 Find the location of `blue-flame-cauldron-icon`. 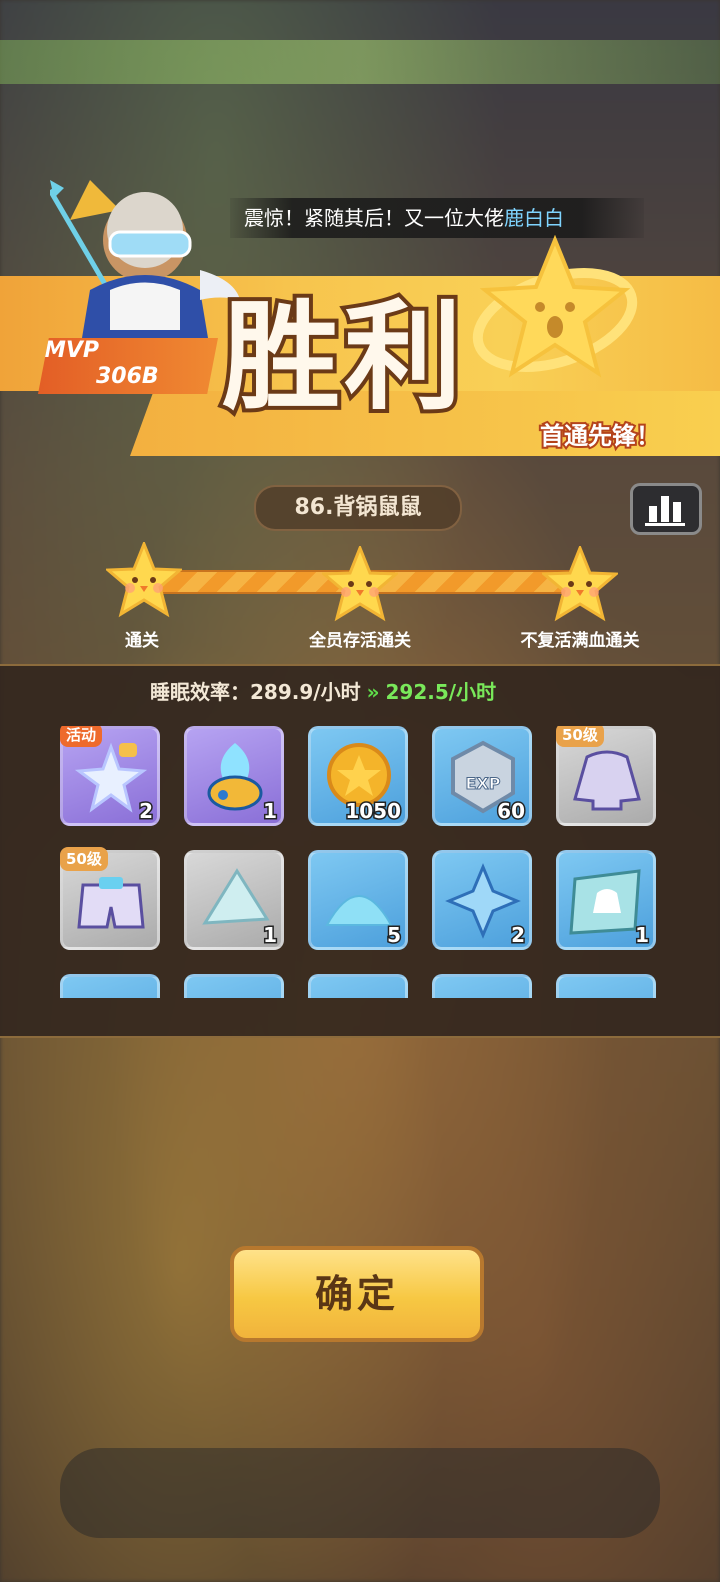

blue-flame-cauldron-icon is located at coordinates (235, 777).